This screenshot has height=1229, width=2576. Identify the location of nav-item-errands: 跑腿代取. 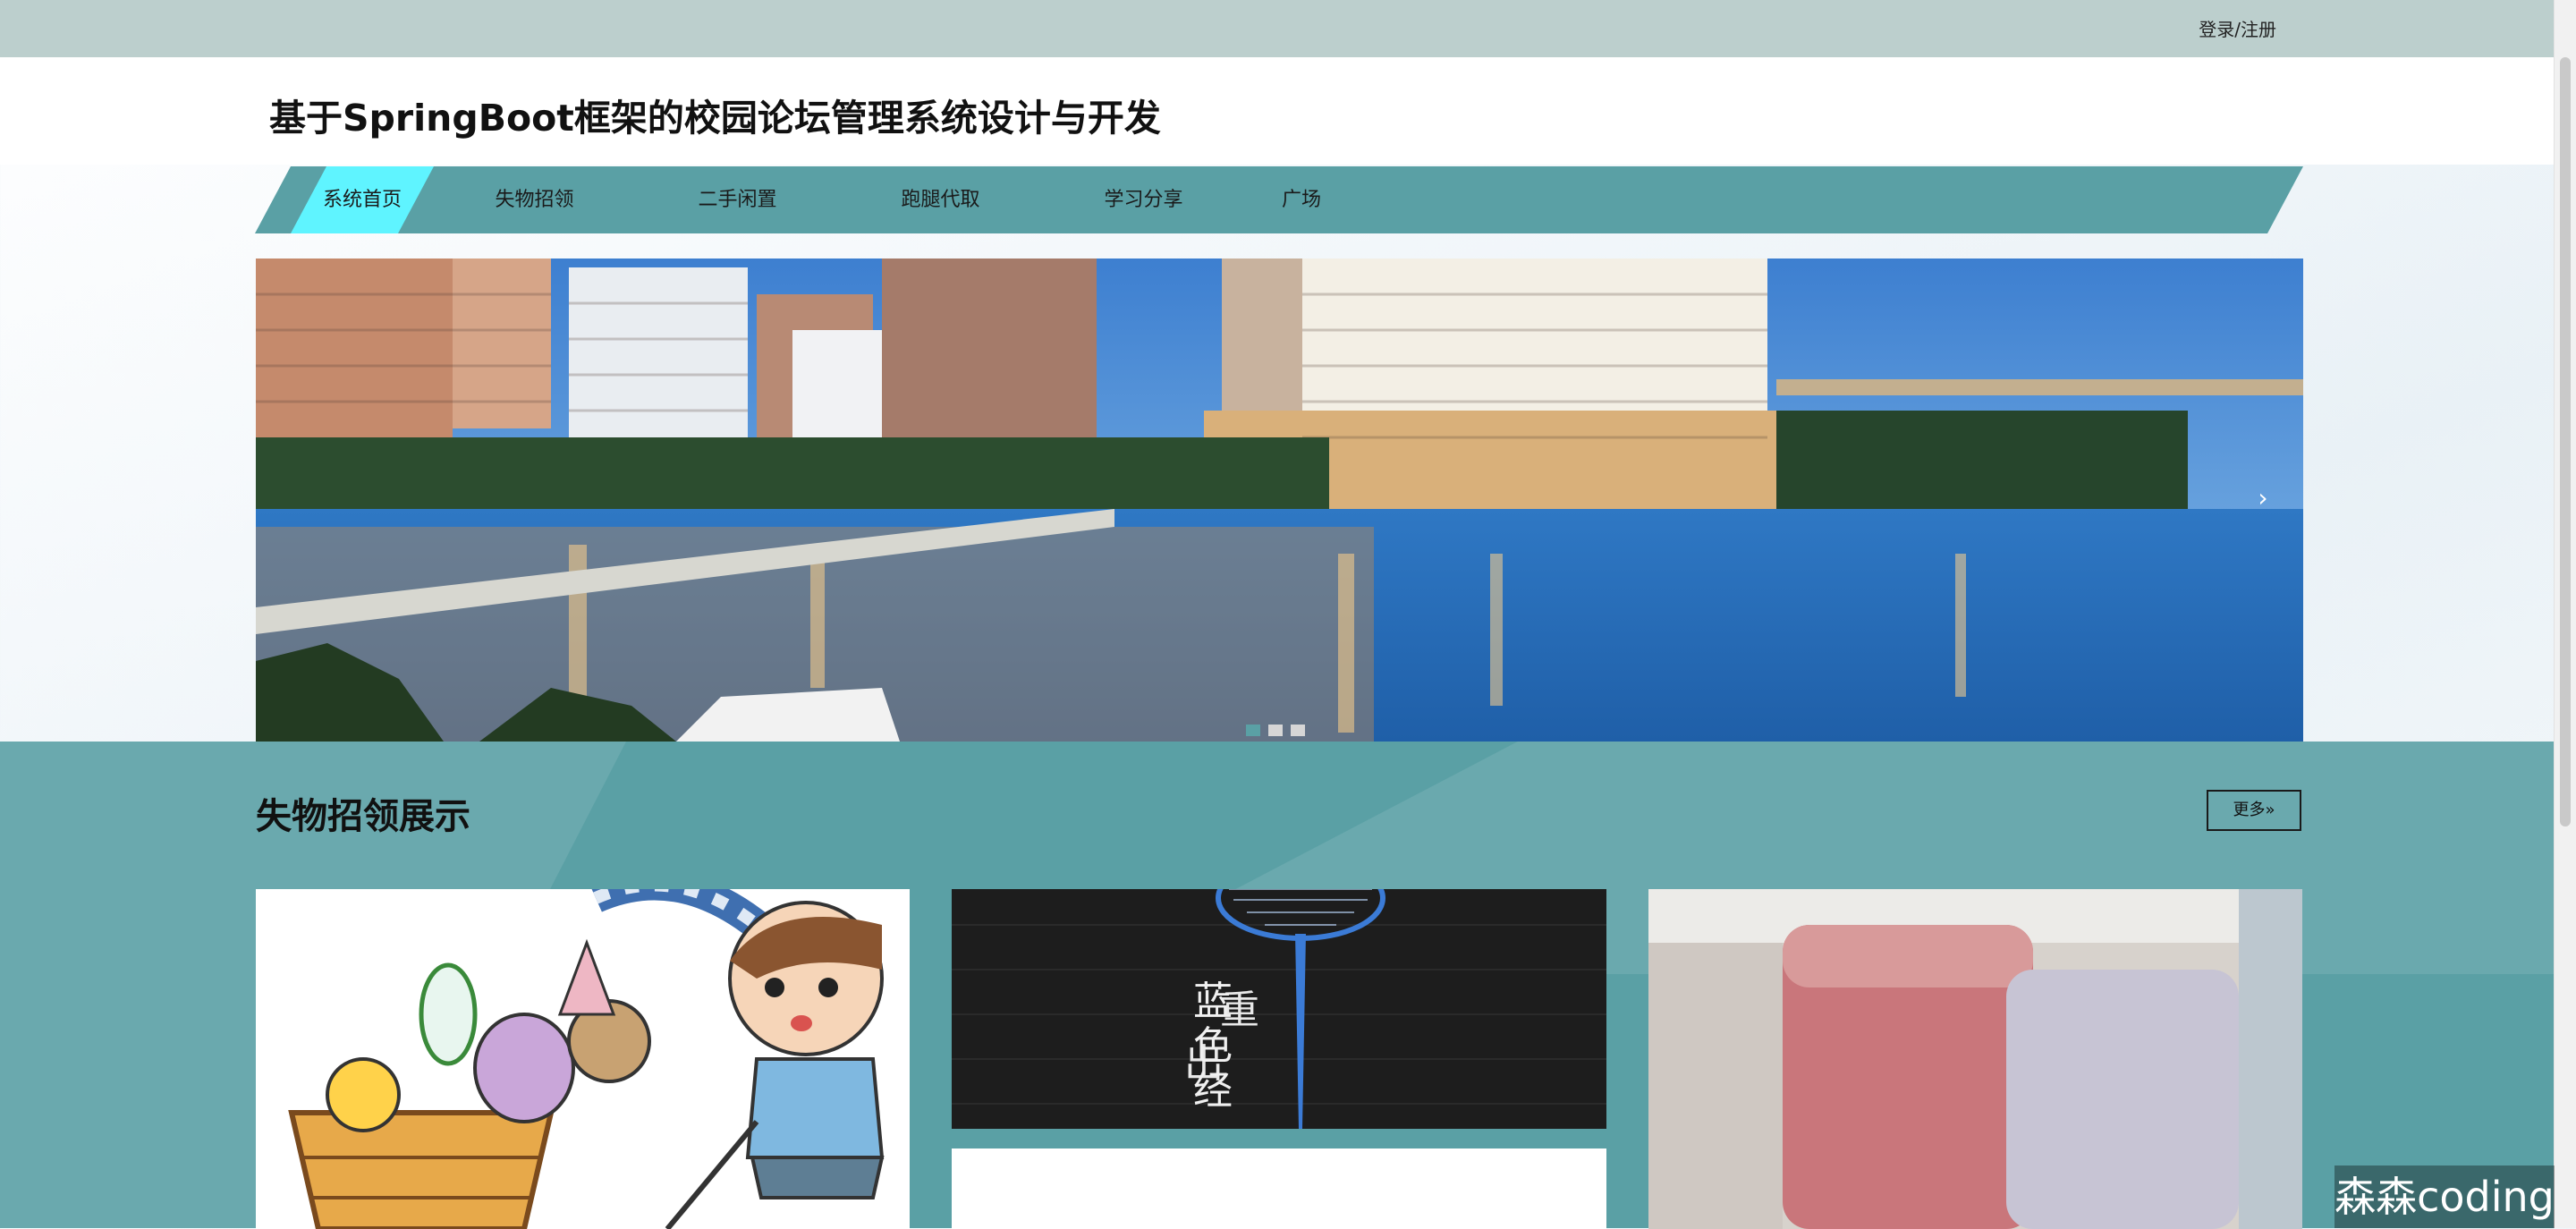
(940, 199).